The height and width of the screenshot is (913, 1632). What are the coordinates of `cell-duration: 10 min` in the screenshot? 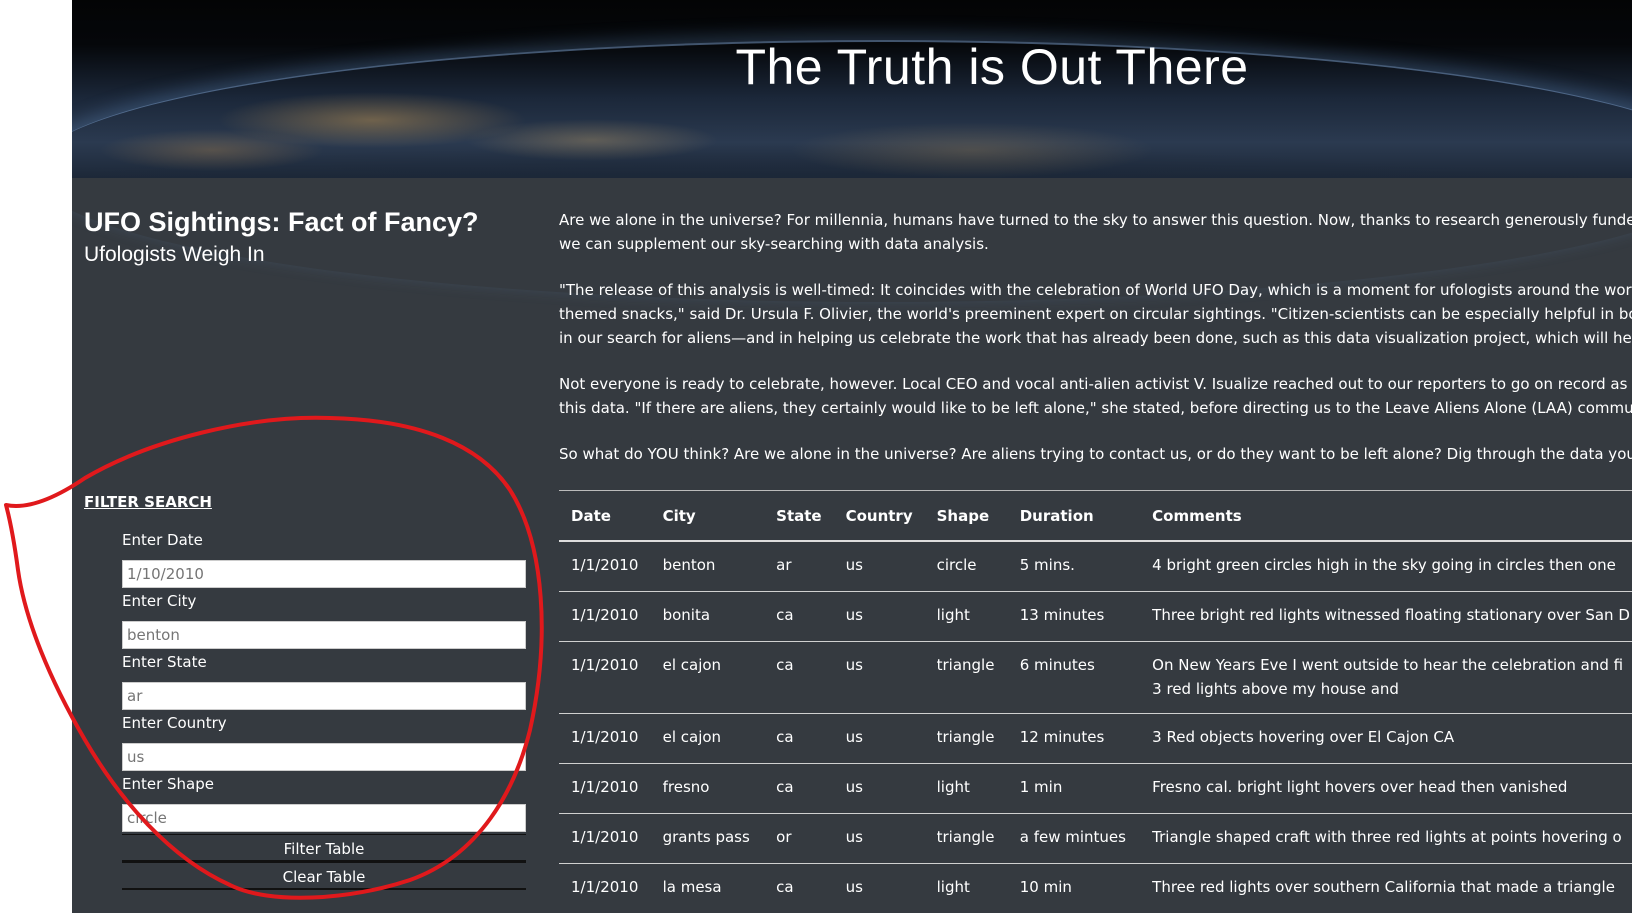 It's located at (1074, 888).